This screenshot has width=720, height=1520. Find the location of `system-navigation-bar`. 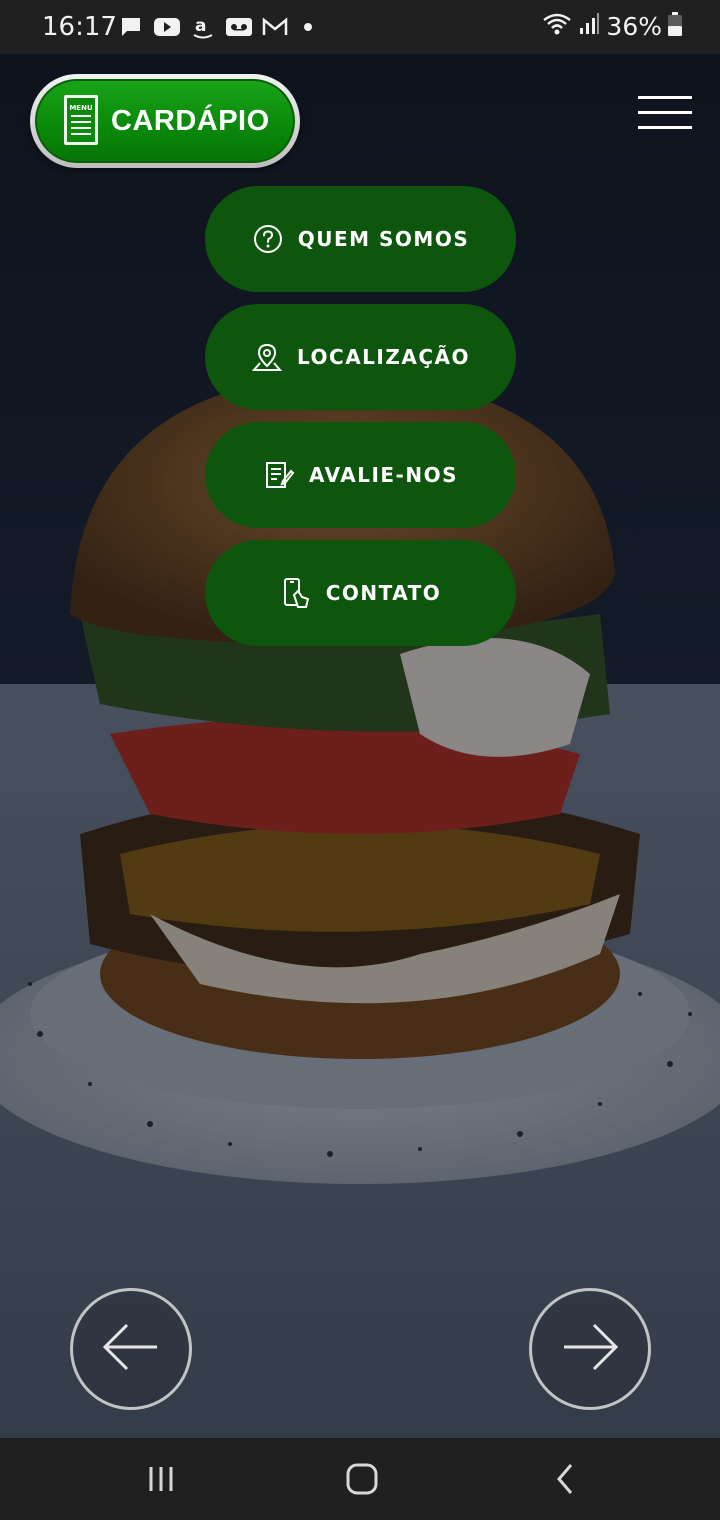

system-navigation-bar is located at coordinates (360, 1479).